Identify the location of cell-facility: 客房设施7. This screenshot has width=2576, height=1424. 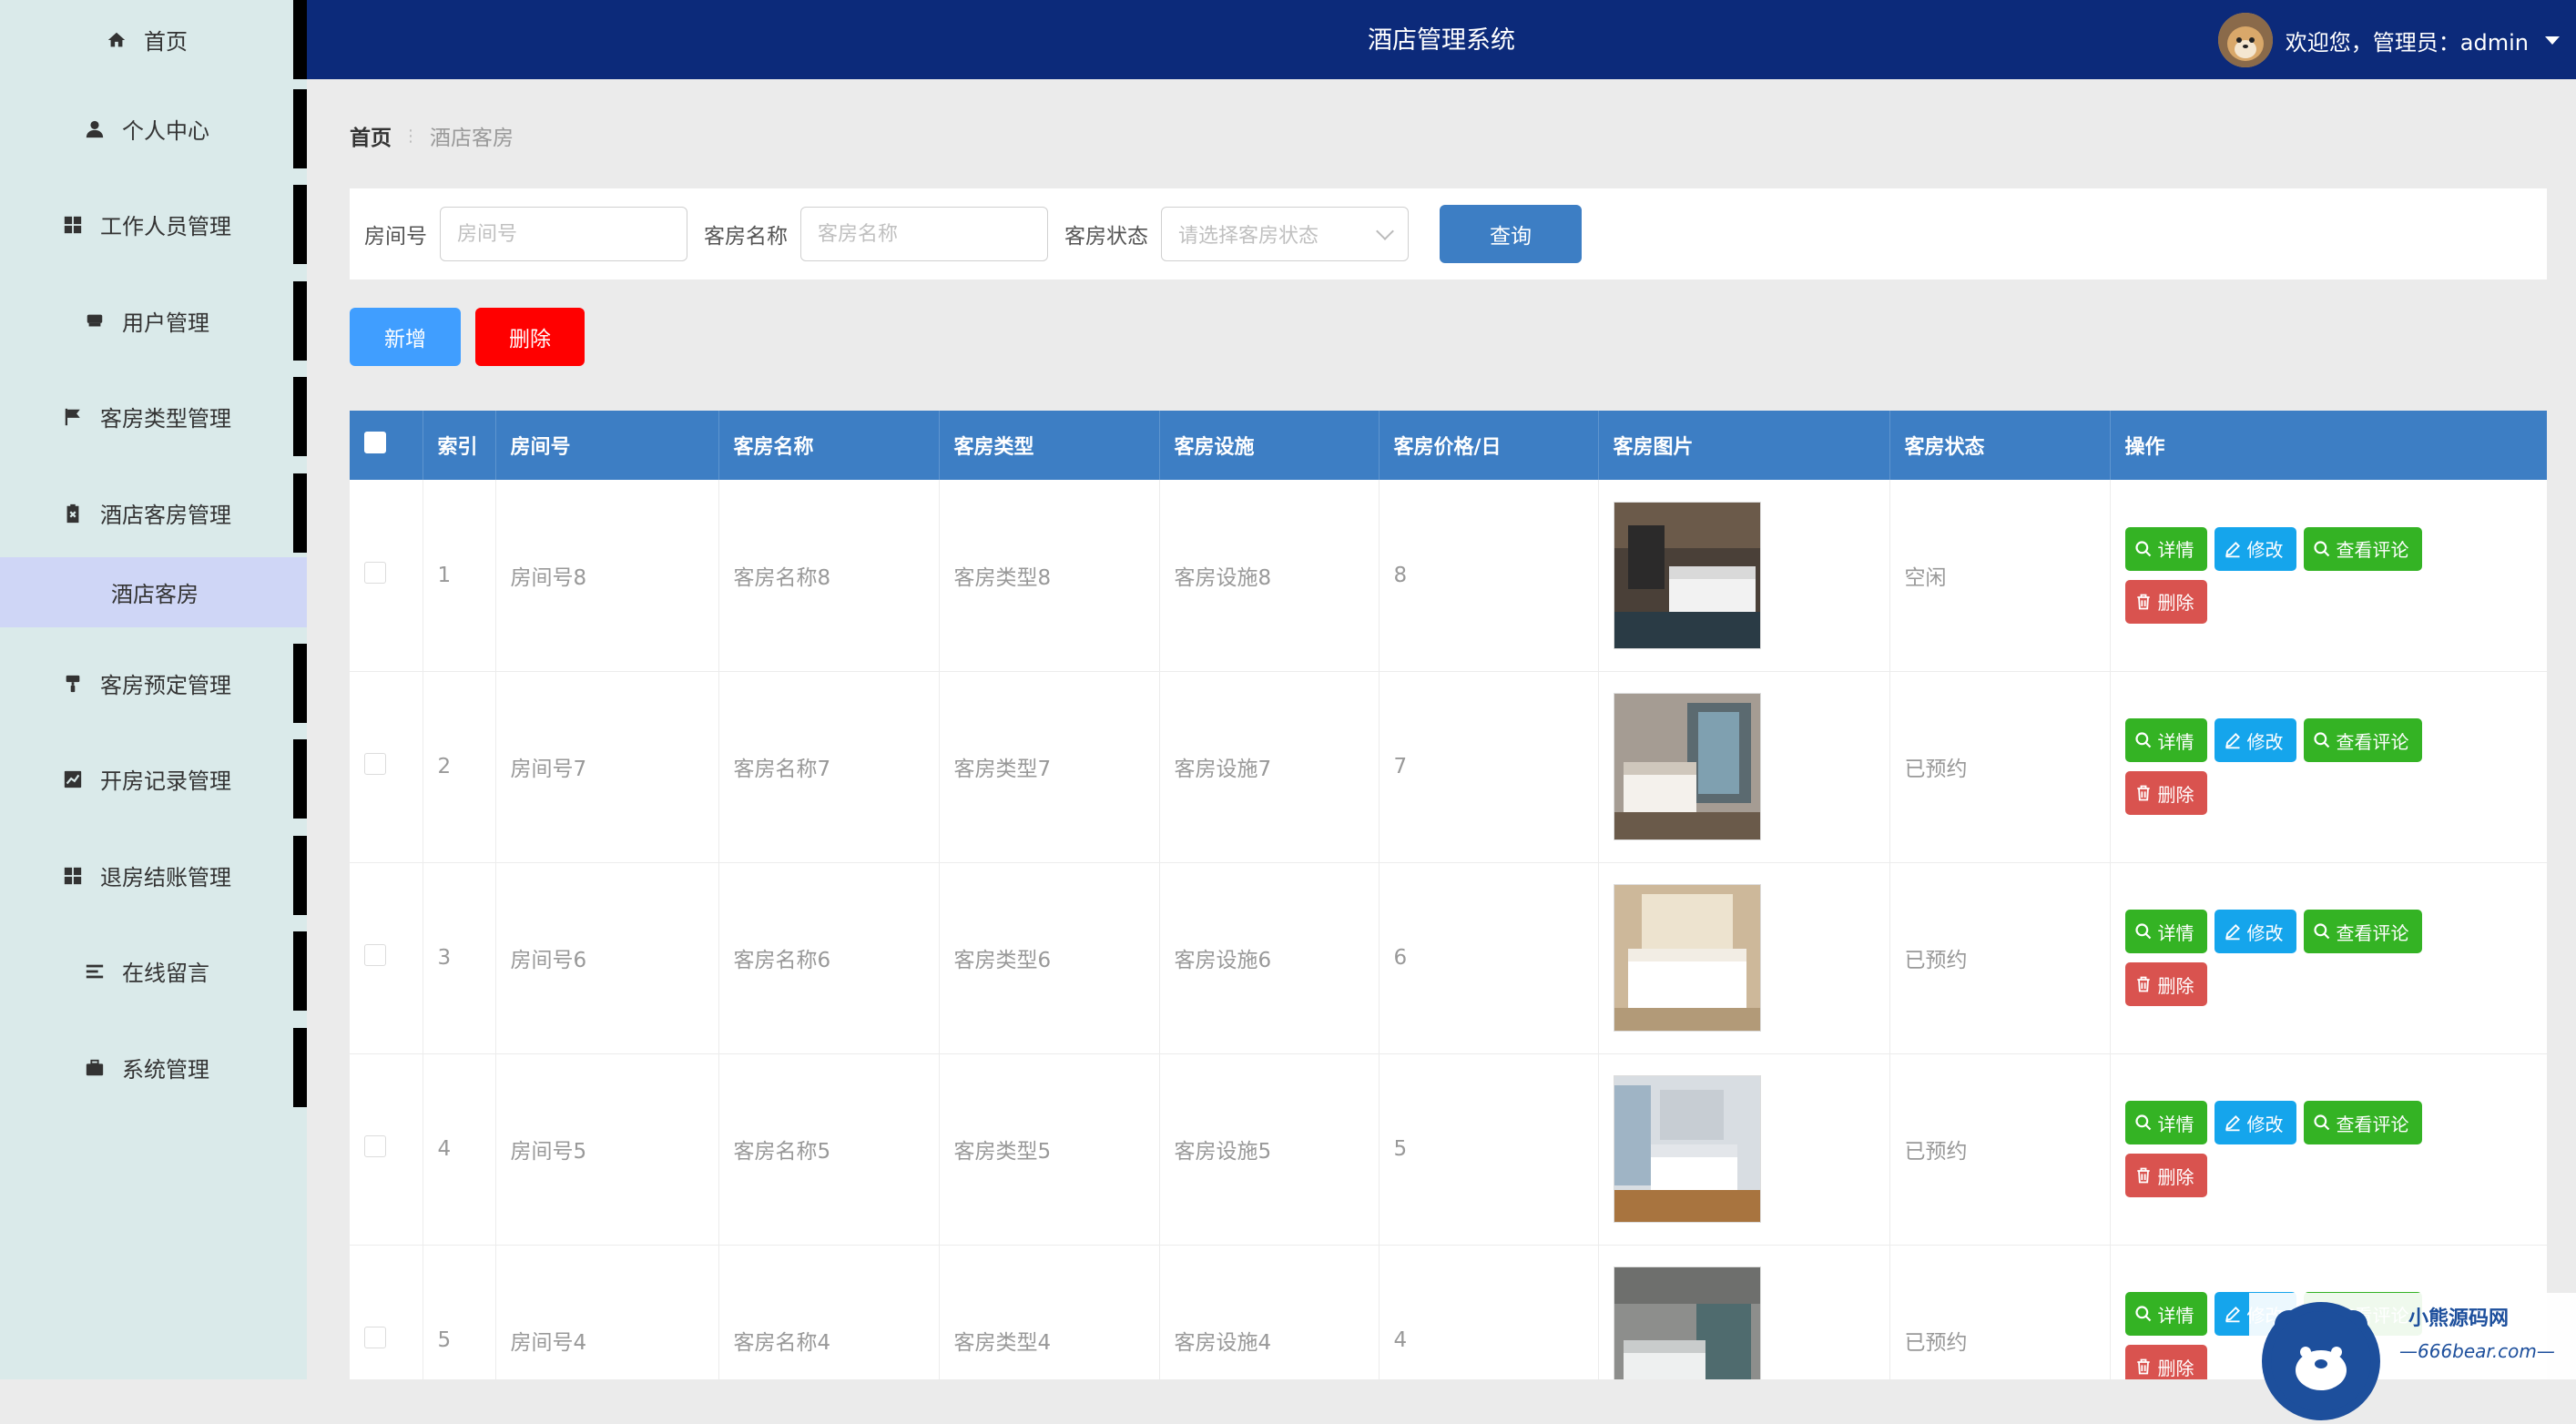
(1269, 767).